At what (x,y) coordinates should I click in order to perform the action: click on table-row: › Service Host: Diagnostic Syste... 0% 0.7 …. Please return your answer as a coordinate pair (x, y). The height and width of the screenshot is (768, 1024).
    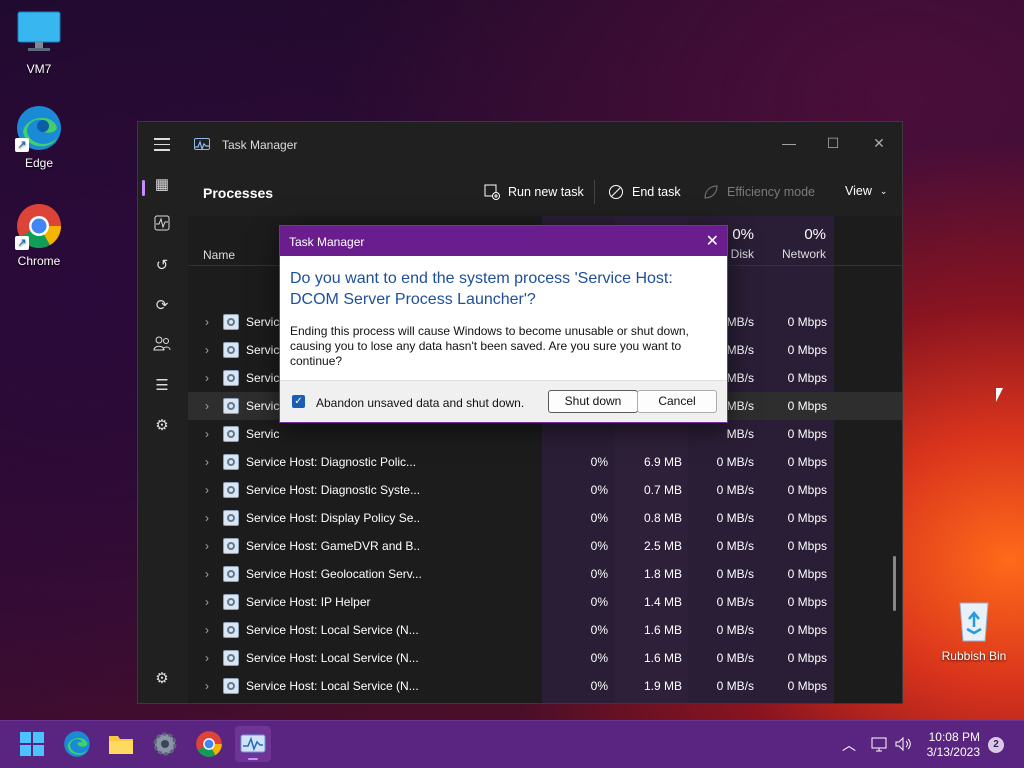
    Looking at the image, I should click on (545, 490).